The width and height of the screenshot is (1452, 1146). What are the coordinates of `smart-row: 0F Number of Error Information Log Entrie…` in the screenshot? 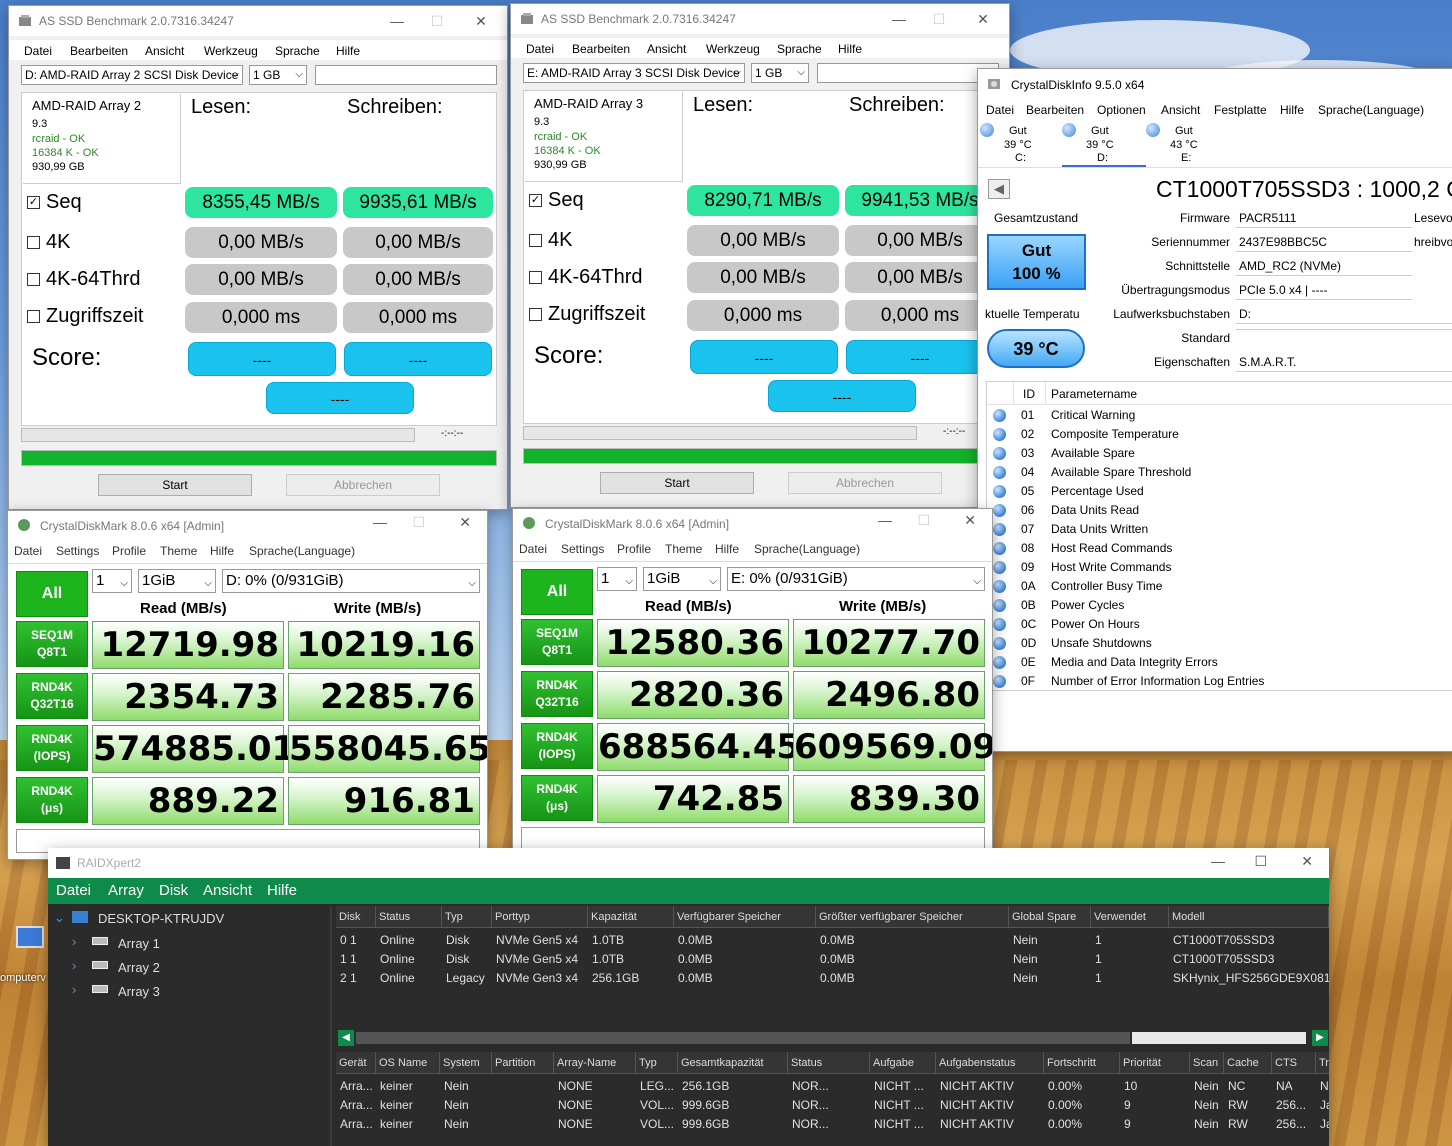 It's located at (1219, 681).